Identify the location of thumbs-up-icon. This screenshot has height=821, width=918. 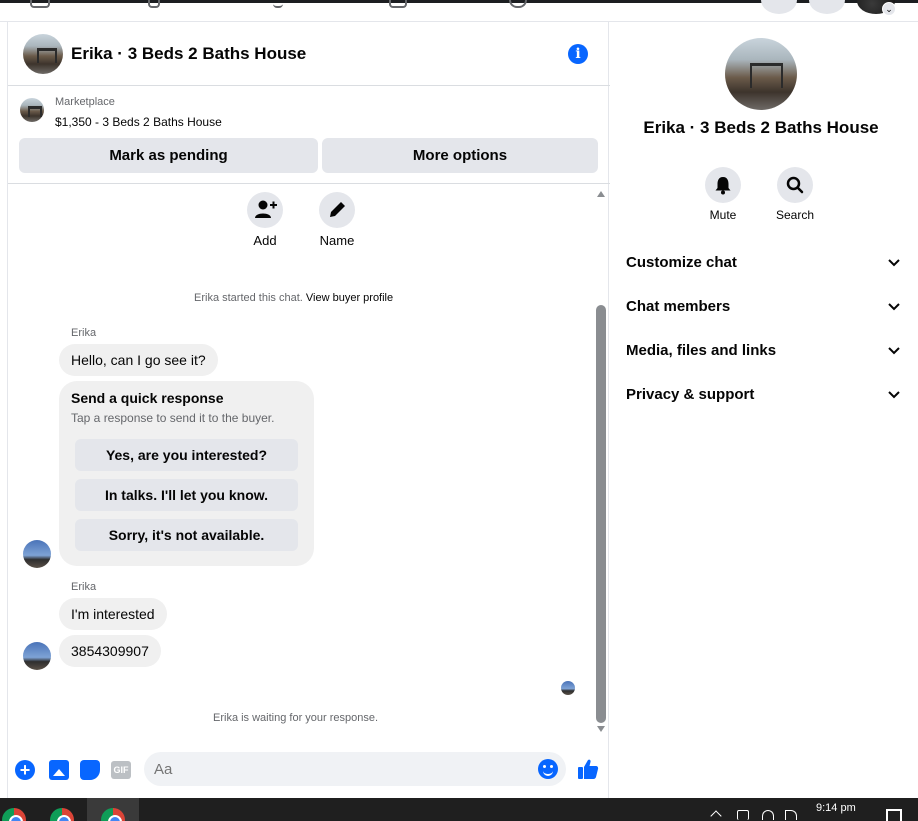
(588, 769).